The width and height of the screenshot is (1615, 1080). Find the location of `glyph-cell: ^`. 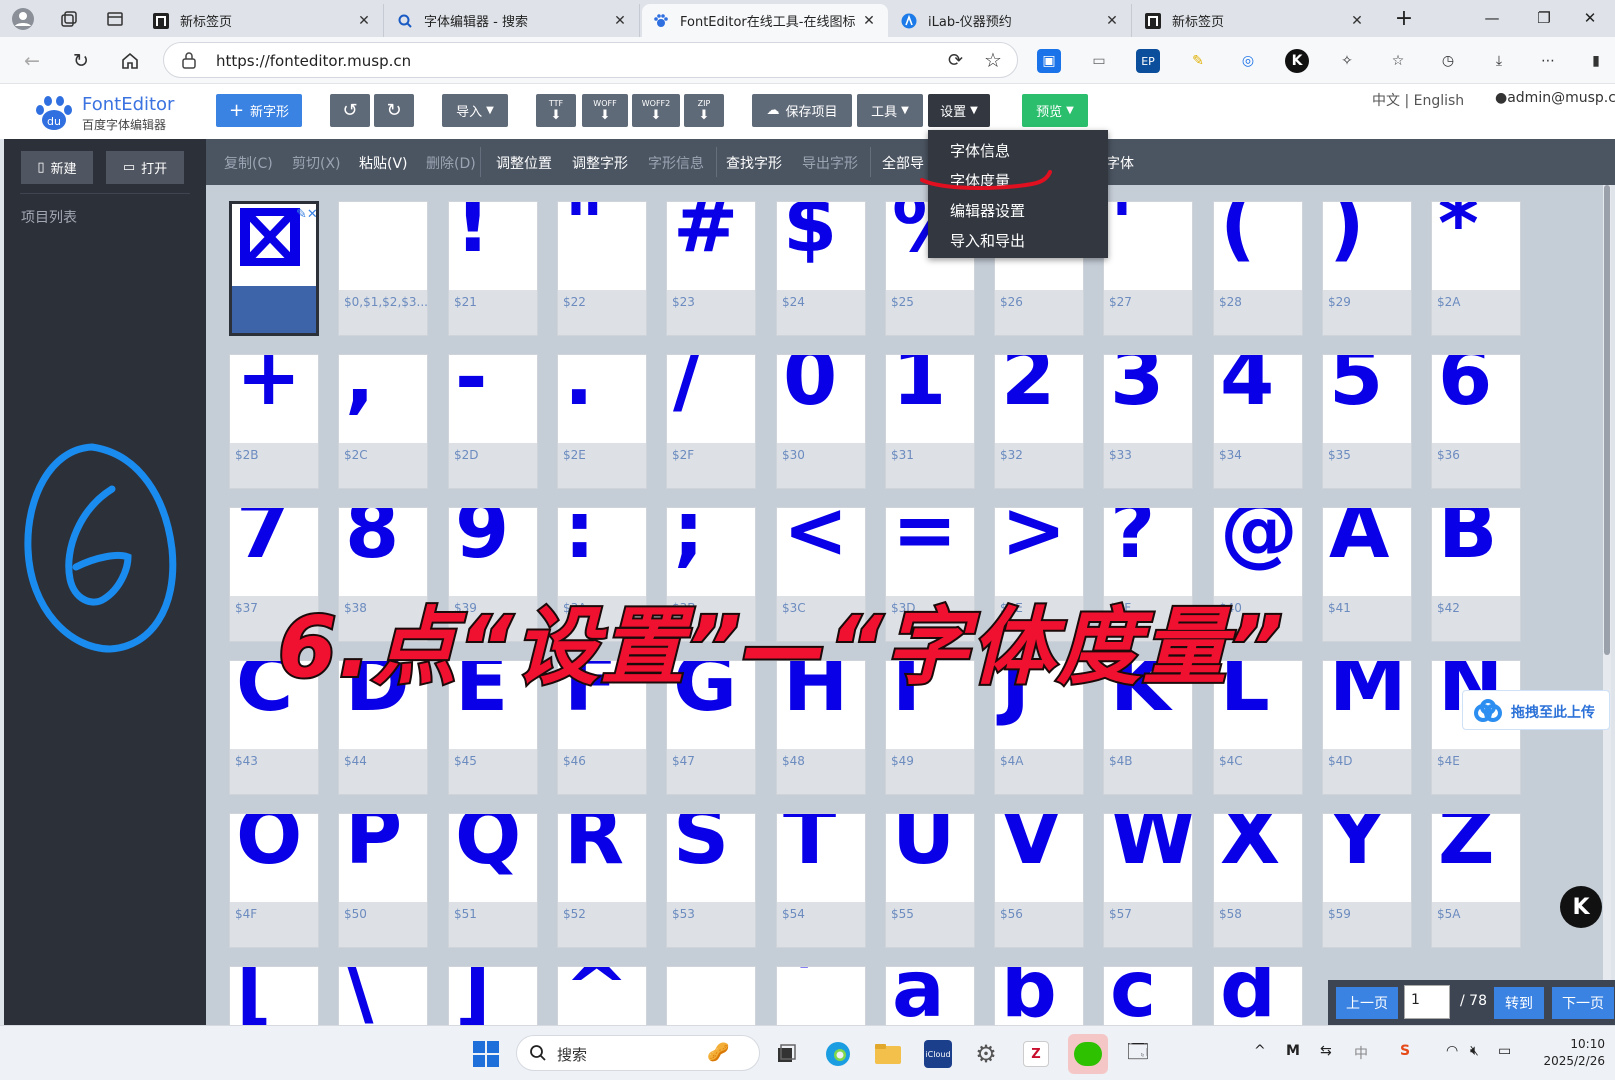

glyph-cell: ^ is located at coordinates (602, 995).